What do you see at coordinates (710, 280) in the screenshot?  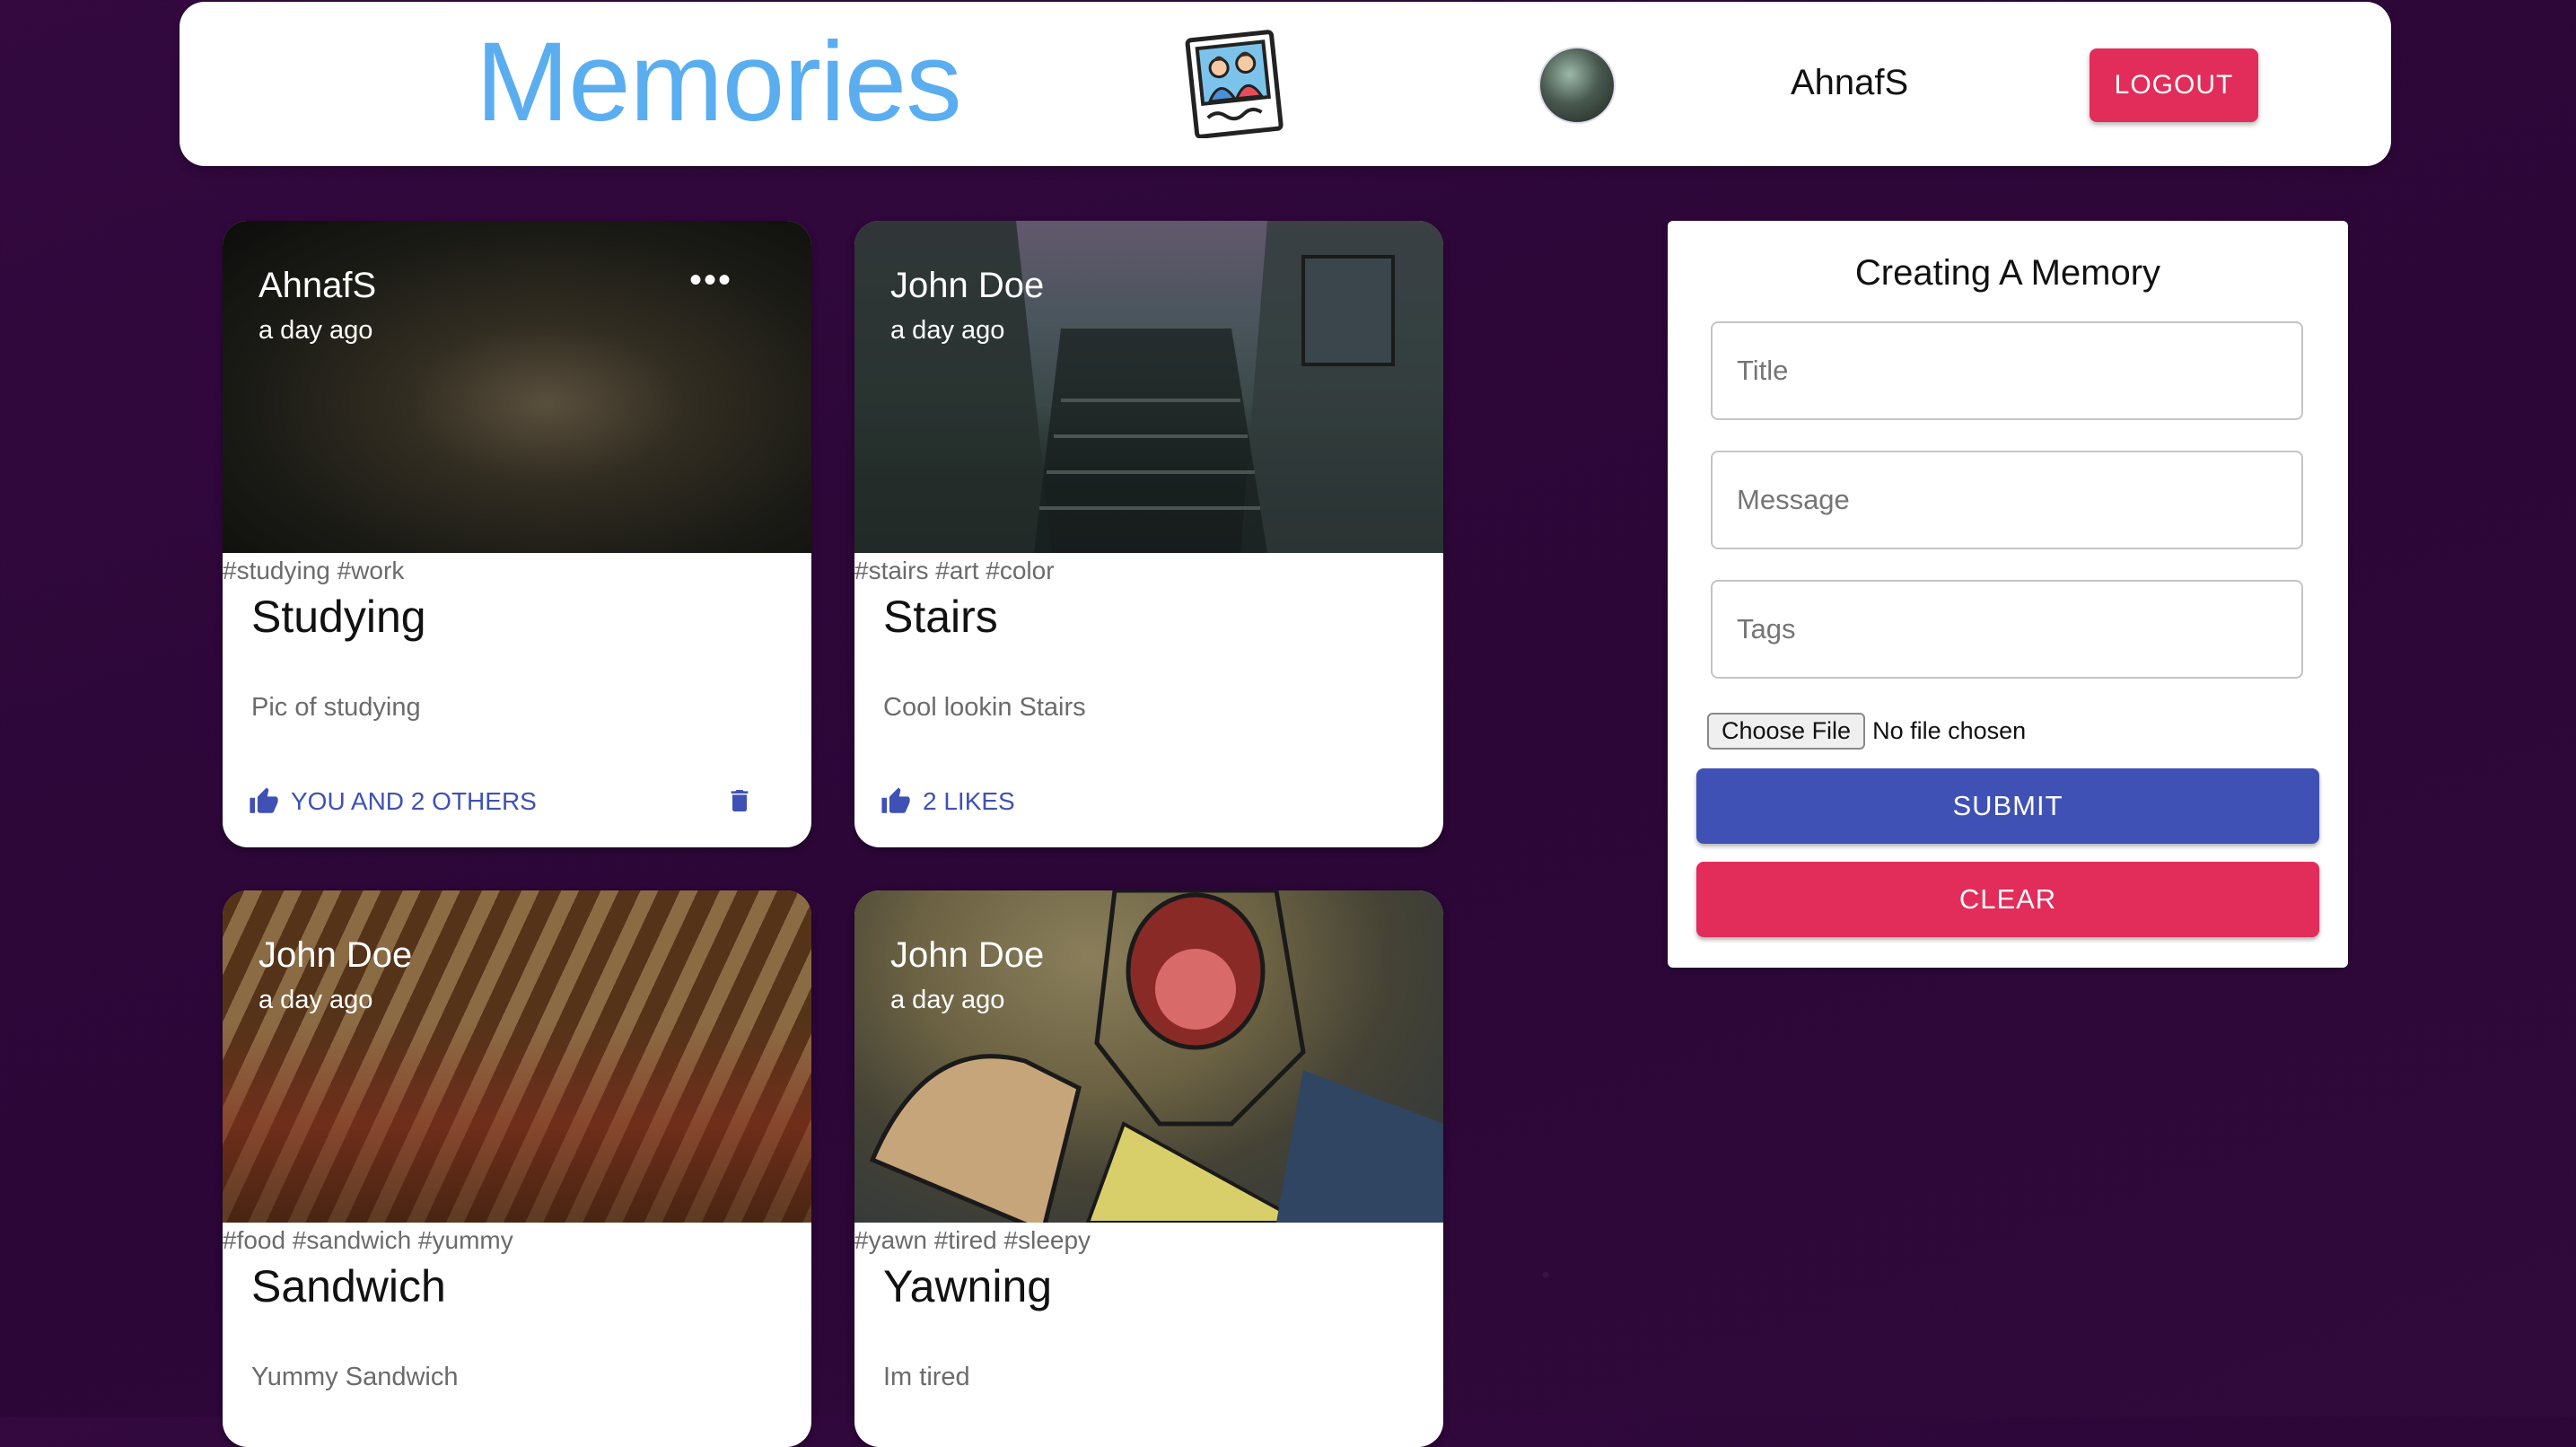 I see `more-horizontal-icon: •••` at bounding box center [710, 280].